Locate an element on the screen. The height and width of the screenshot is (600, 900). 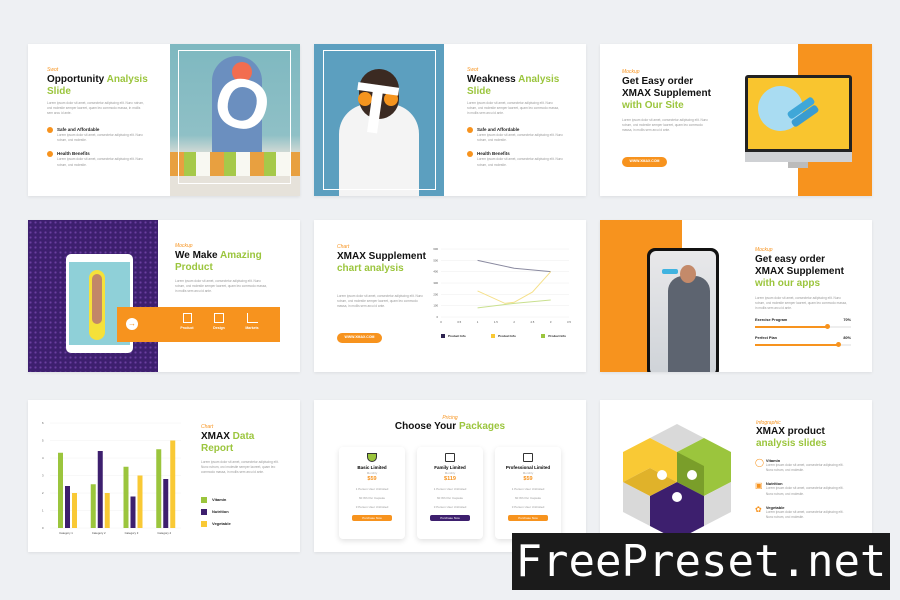
title-part: Get Easy order XMAX Supplement is located at coordinates (666, 87).